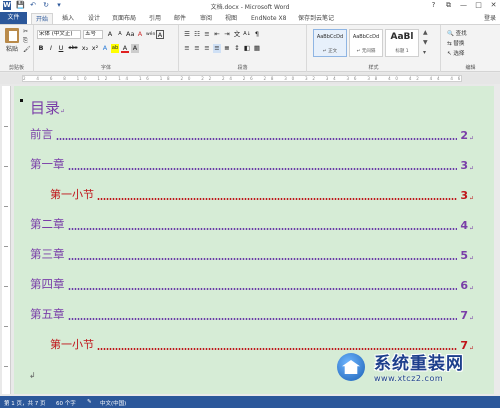 The image size is (500, 408). What do you see at coordinates (262, 195) in the screenshot?
I see `toc-subentry: 第一小节 3 ↵` at bounding box center [262, 195].